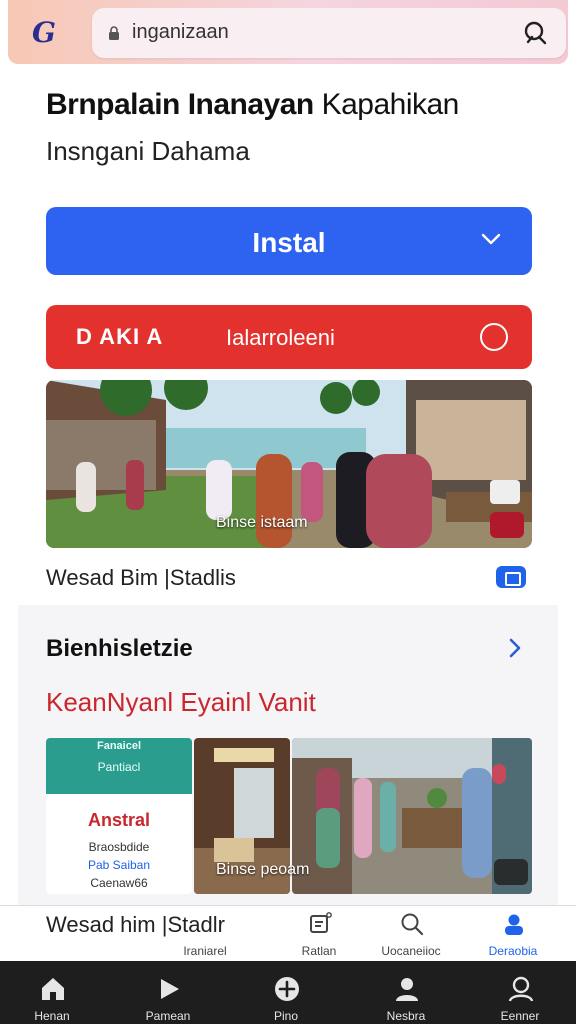 This screenshot has height=1024, width=576. What do you see at coordinates (263, 869) in the screenshot?
I see `tile-caption: Binse peoam` at bounding box center [263, 869].